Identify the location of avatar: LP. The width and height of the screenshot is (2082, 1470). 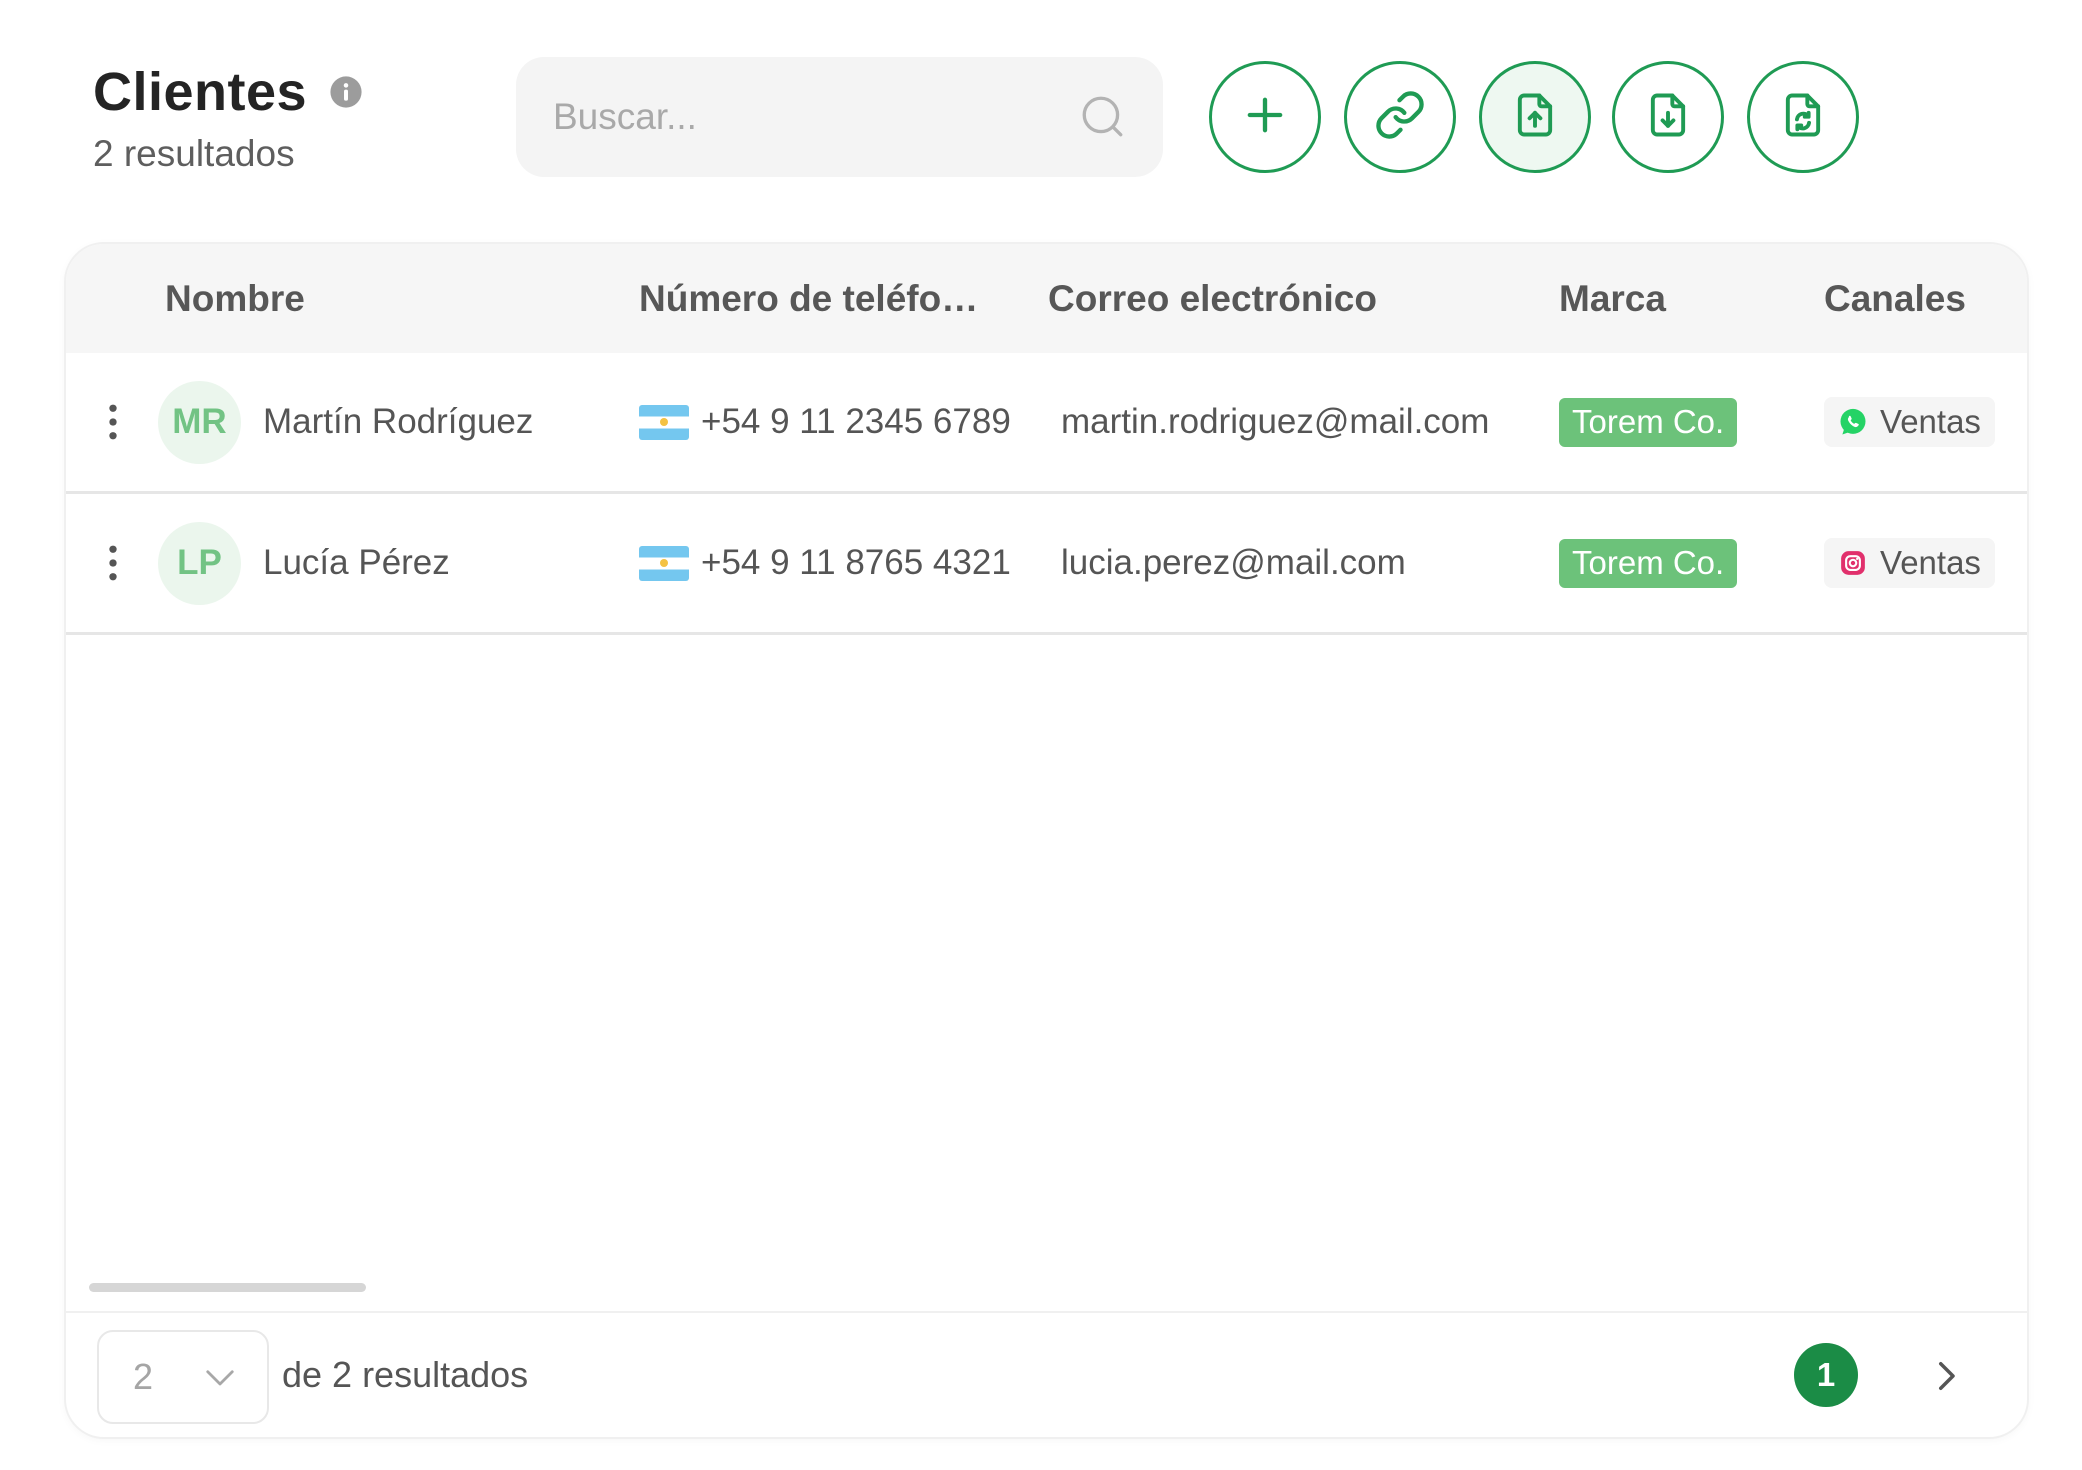
(199, 563).